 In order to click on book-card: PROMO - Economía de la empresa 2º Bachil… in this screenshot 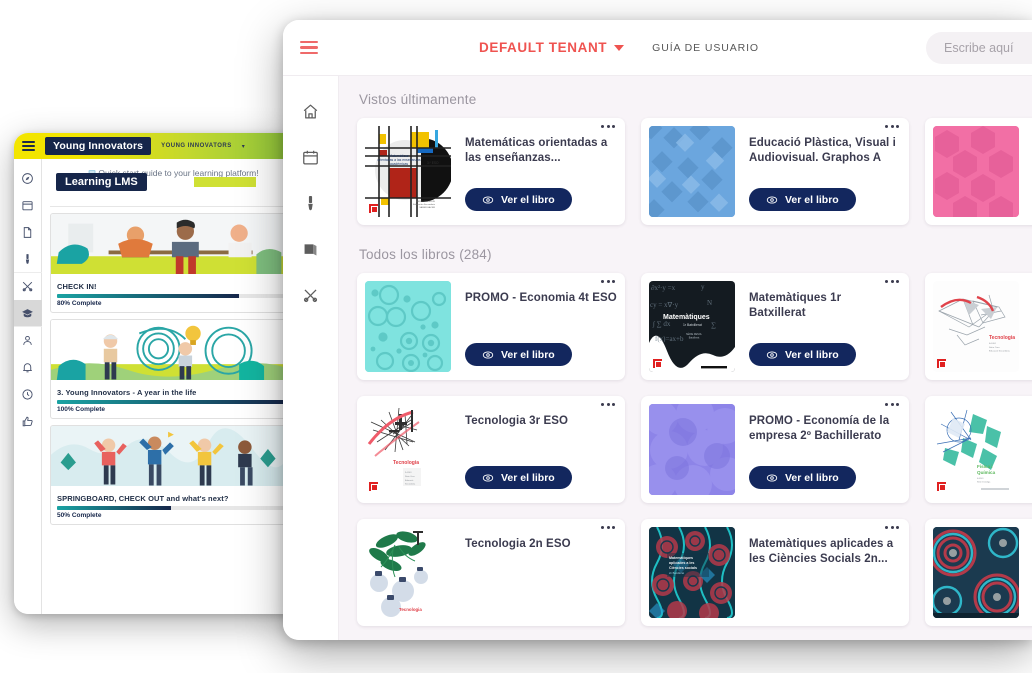, I will do `click(775, 449)`.